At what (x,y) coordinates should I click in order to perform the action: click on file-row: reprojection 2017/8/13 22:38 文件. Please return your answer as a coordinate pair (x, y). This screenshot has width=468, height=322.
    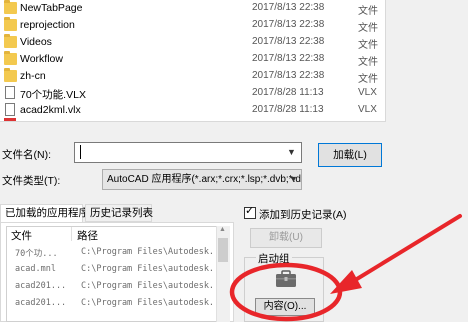
    Looking at the image, I should click on (192, 25).